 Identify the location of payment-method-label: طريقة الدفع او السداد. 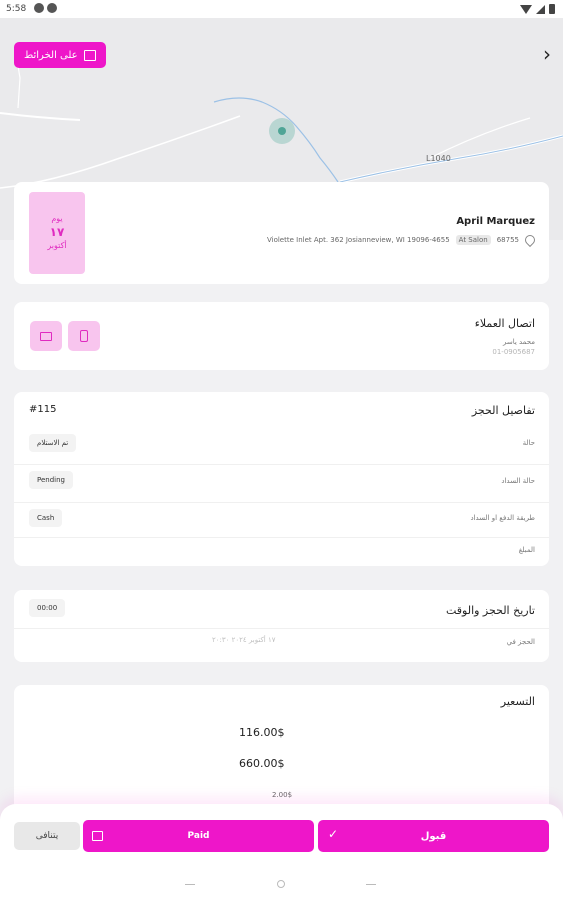
(502, 518).